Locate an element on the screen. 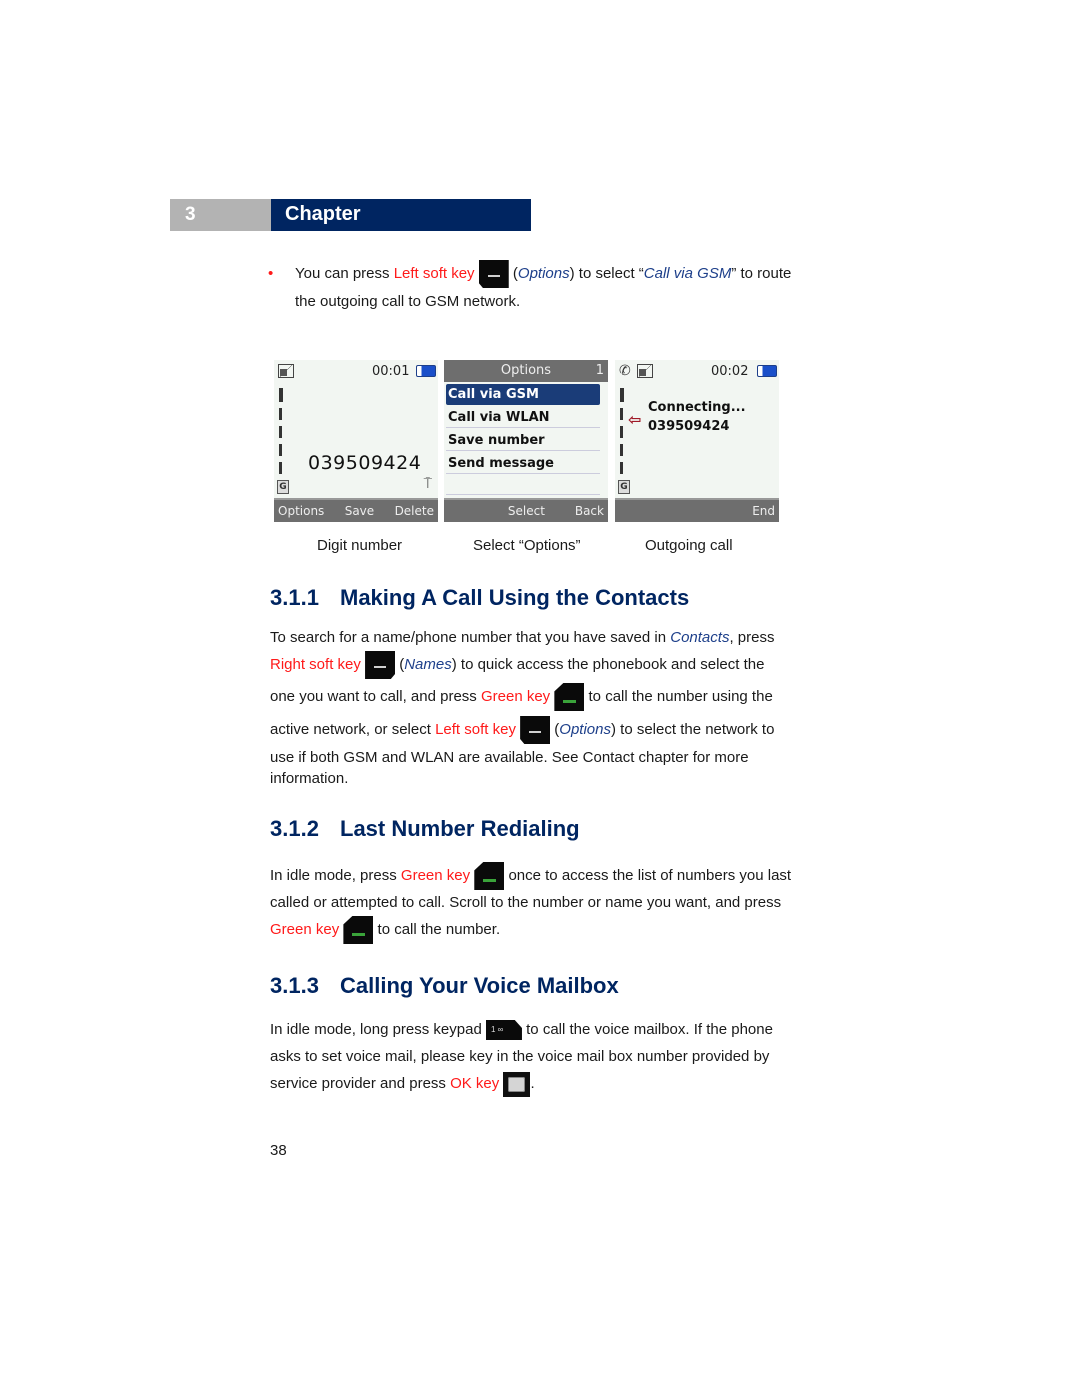 The height and width of the screenshot is (1397, 1080). menu-item-empty is located at coordinates (523, 484).